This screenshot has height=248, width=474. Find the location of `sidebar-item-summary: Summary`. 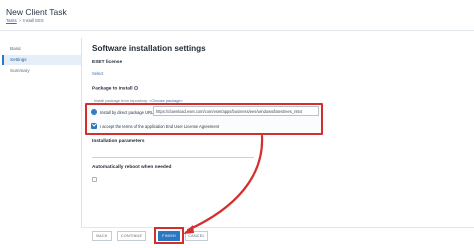

sidebar-item-summary: Summary is located at coordinates (41, 71).